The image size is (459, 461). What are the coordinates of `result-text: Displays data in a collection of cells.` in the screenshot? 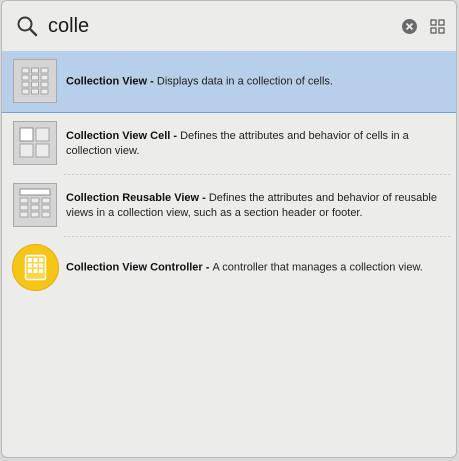 It's located at (244, 81).